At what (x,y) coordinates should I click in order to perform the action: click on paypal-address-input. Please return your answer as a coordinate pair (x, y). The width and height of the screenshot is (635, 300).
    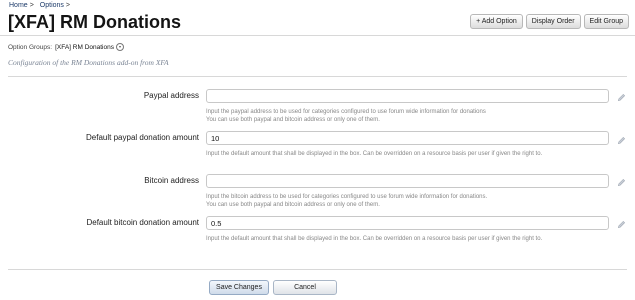
    Looking at the image, I should click on (407, 96).